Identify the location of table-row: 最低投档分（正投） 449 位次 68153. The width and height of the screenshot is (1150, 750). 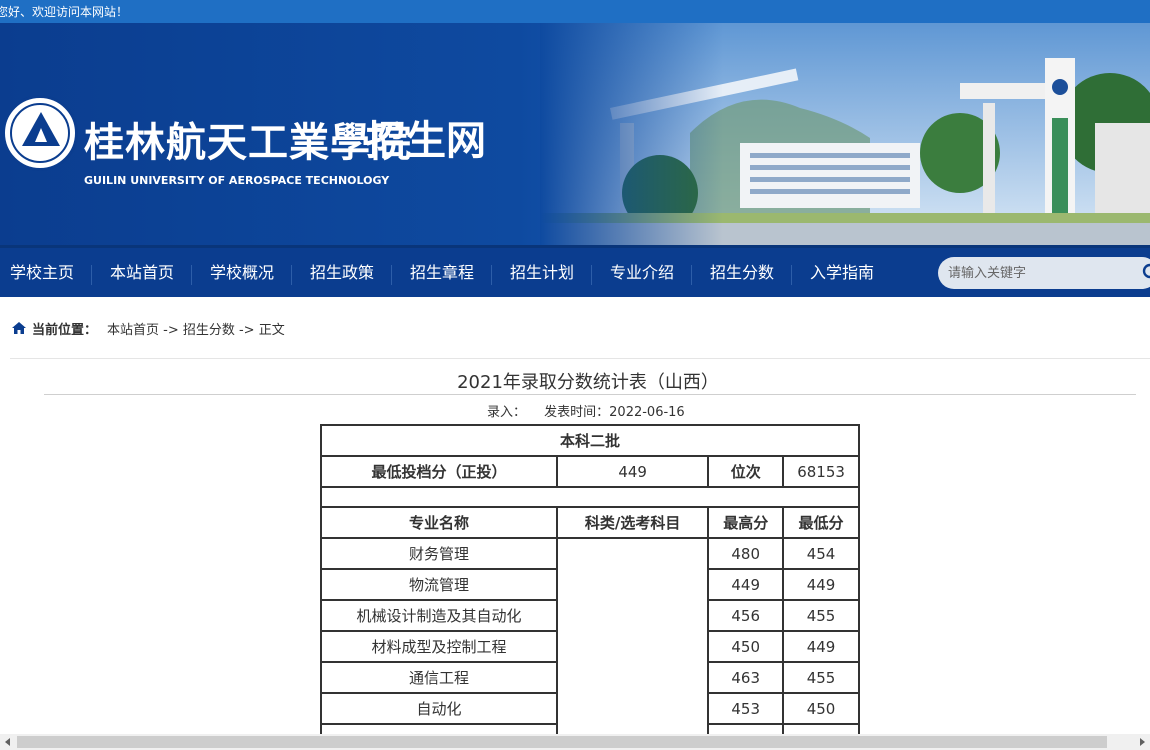
(590, 471).